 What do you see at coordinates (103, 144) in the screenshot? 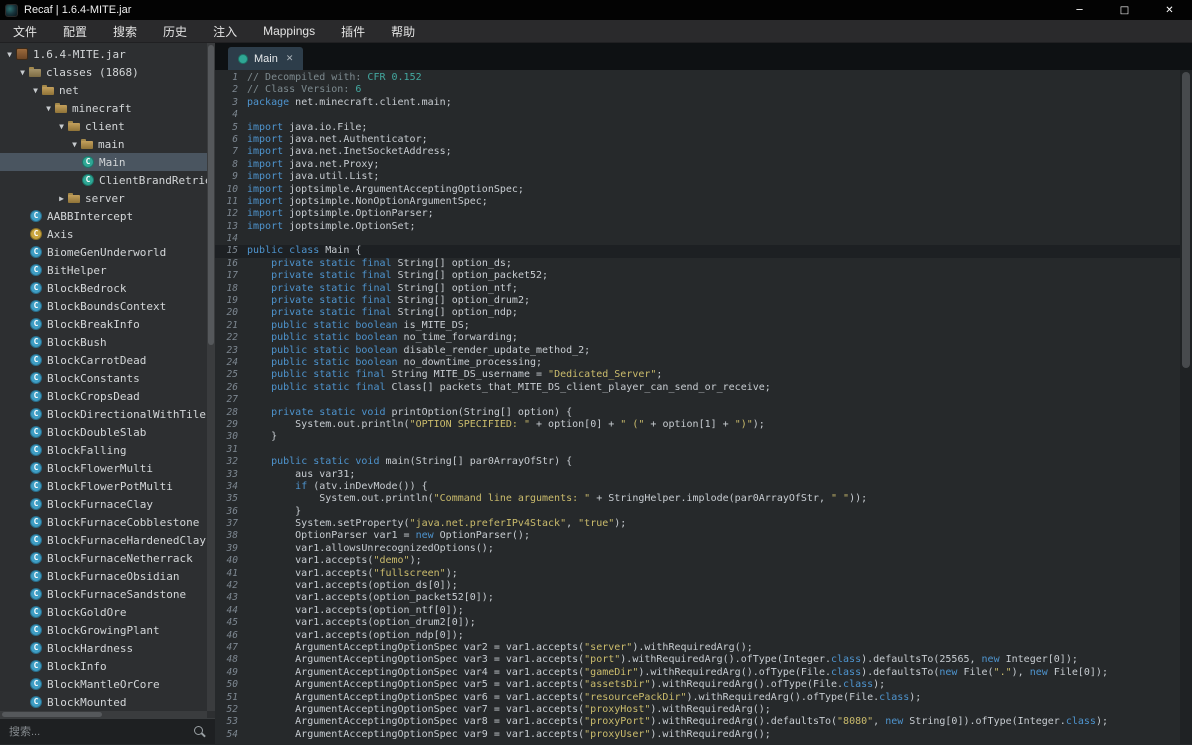
I see `tree-item-main: ▼ main` at bounding box center [103, 144].